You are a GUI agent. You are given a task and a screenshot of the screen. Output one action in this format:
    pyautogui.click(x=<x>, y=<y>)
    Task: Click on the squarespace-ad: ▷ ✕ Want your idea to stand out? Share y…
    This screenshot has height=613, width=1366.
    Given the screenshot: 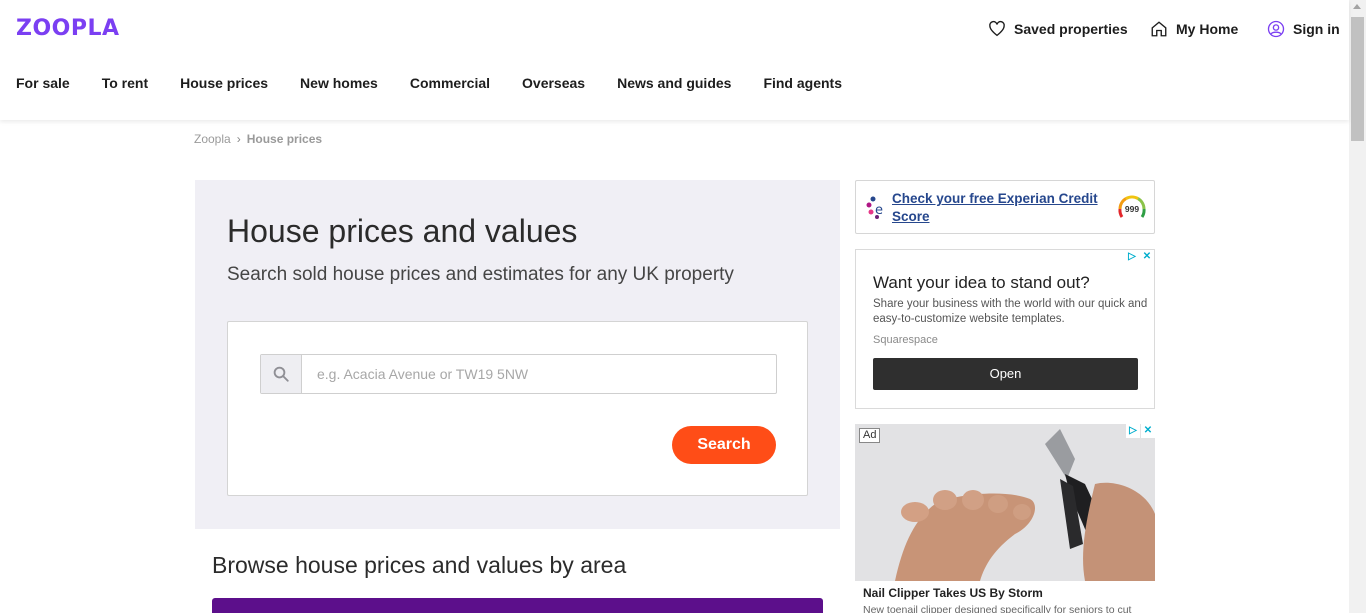 What is the action you would take?
    pyautogui.click(x=1005, y=329)
    